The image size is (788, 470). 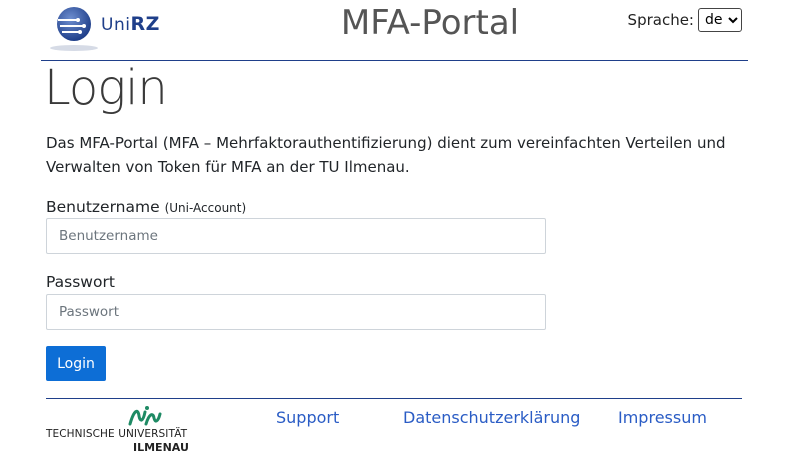 What do you see at coordinates (662, 417) in the screenshot?
I see `imprint-link: Impressum` at bounding box center [662, 417].